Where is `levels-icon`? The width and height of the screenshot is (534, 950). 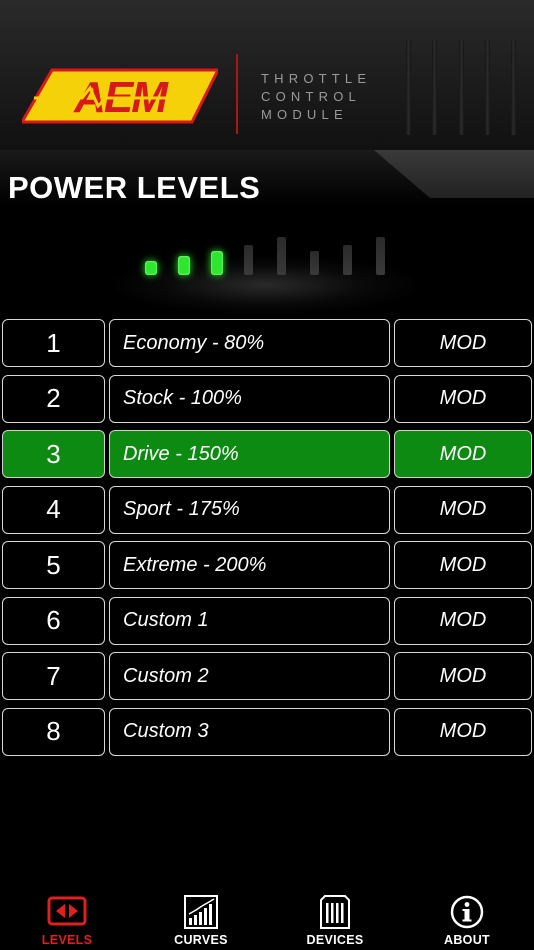 levels-icon is located at coordinates (67, 911).